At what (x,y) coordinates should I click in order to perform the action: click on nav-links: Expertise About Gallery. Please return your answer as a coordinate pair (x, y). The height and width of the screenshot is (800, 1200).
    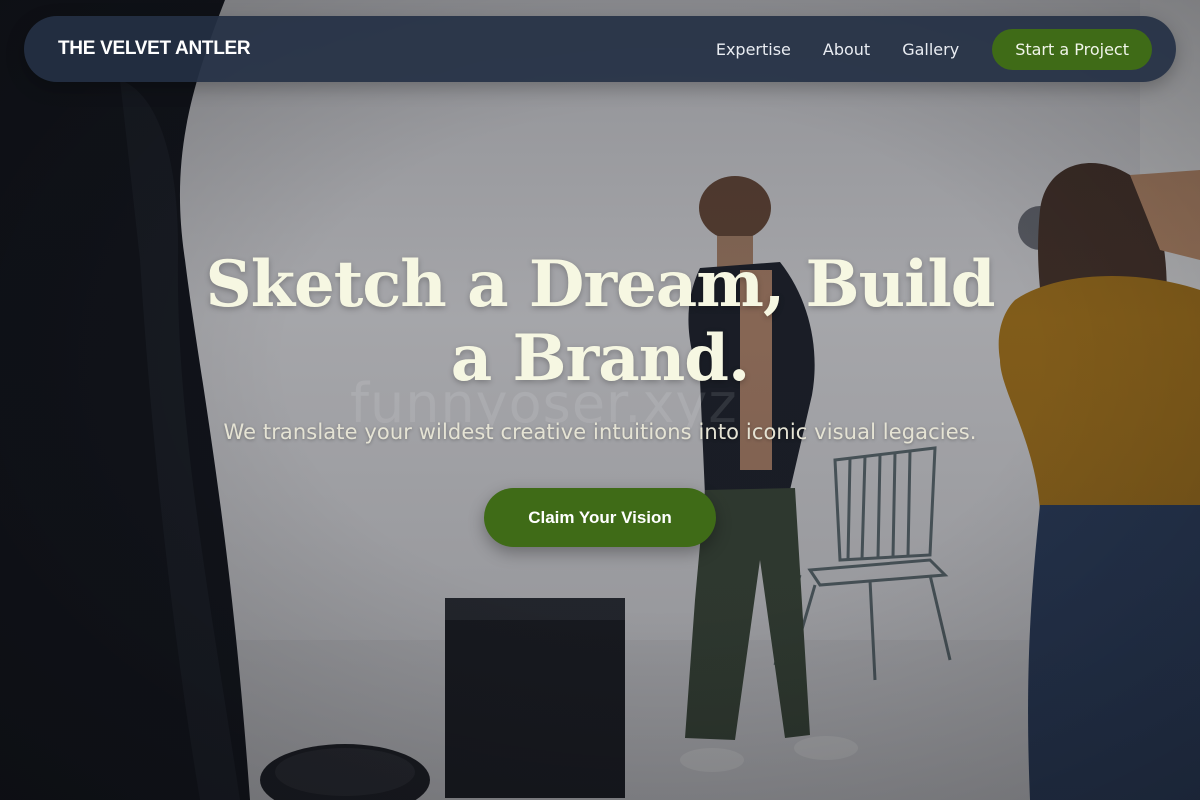
    Looking at the image, I should click on (837, 49).